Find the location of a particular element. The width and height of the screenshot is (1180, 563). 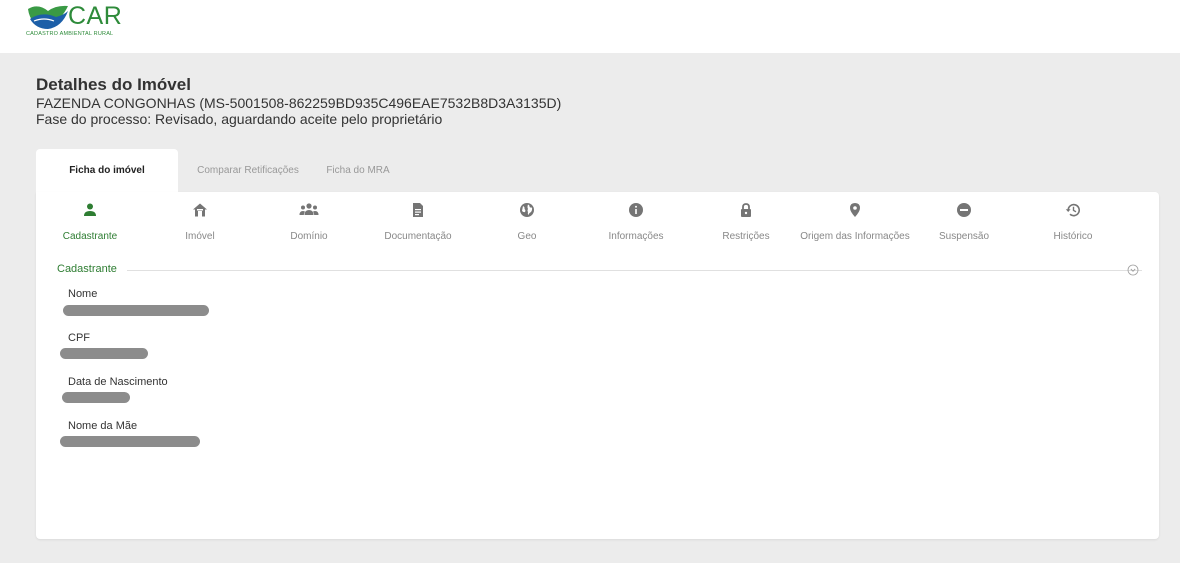

nav-label: Cadastrante is located at coordinates (90, 236).